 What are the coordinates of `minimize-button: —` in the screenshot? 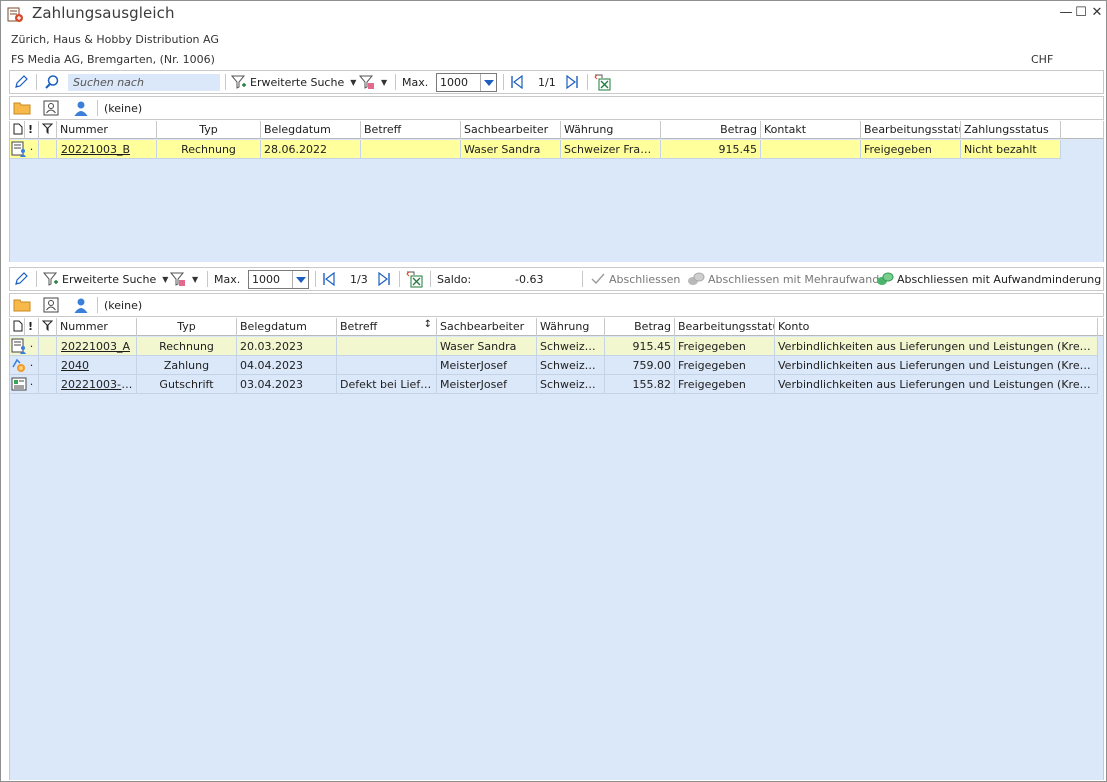 It's located at (1066, 13).